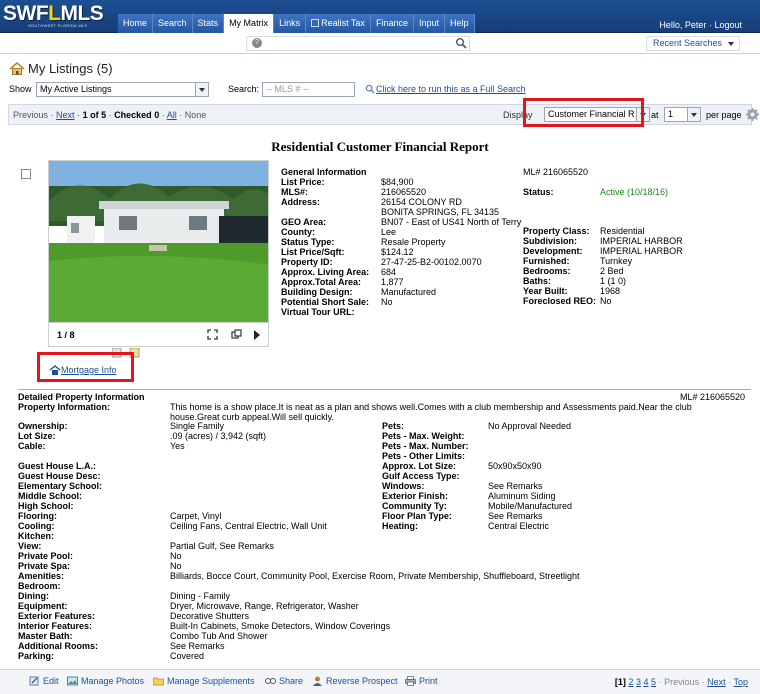 This screenshot has height=694, width=760. What do you see at coordinates (515, 486) in the screenshot?
I see `detail-right-field-value: See Remarks` at bounding box center [515, 486].